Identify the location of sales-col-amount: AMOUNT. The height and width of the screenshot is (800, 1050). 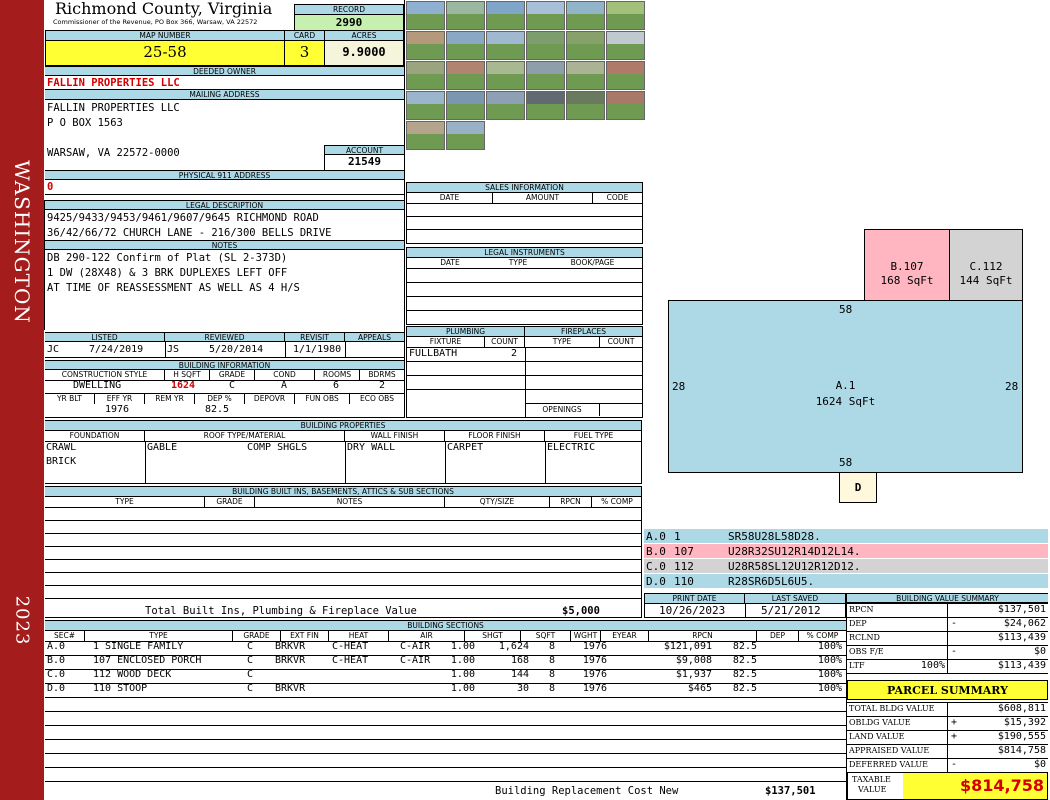
(543, 198).